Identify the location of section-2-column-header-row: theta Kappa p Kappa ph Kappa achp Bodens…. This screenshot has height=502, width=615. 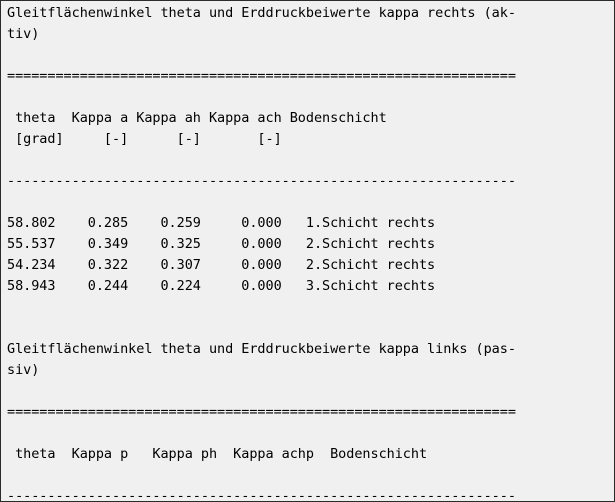
(217, 454).